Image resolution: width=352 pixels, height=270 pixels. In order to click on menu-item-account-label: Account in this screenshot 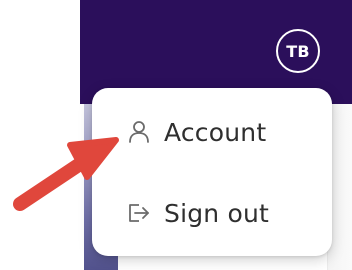, I will do `click(215, 132)`.